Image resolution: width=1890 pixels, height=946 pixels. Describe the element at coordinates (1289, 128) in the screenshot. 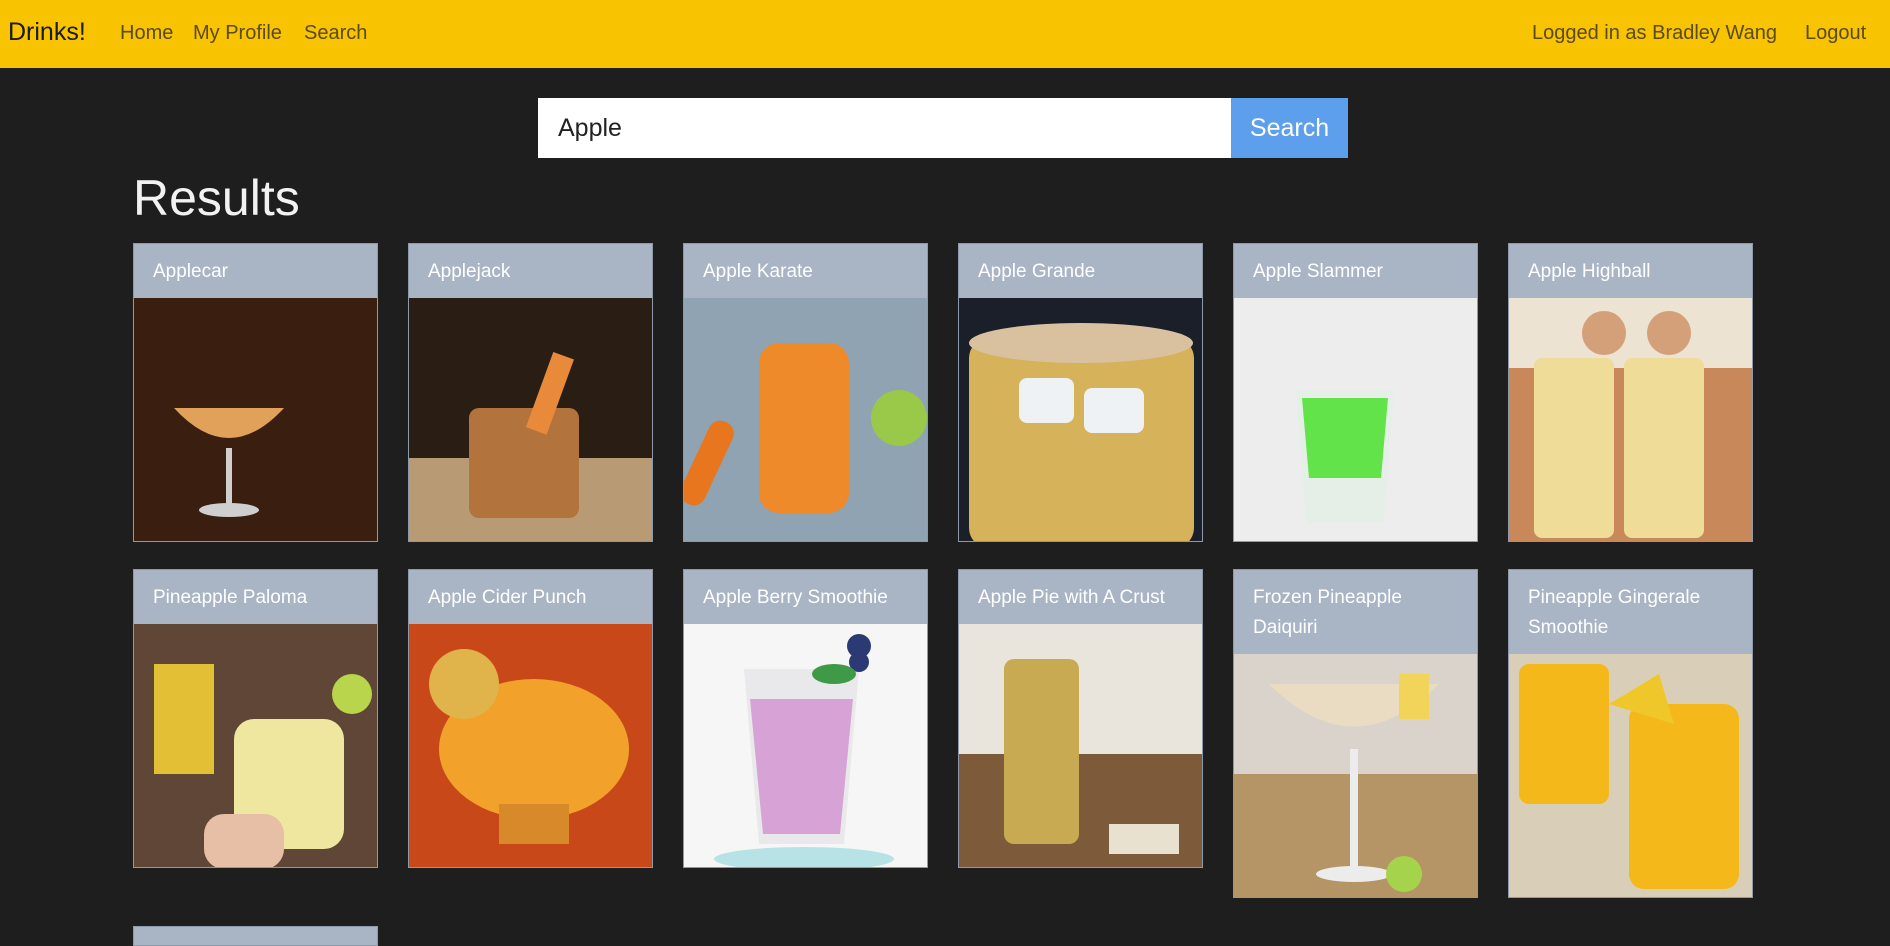

I see `search-button: Search` at that location.